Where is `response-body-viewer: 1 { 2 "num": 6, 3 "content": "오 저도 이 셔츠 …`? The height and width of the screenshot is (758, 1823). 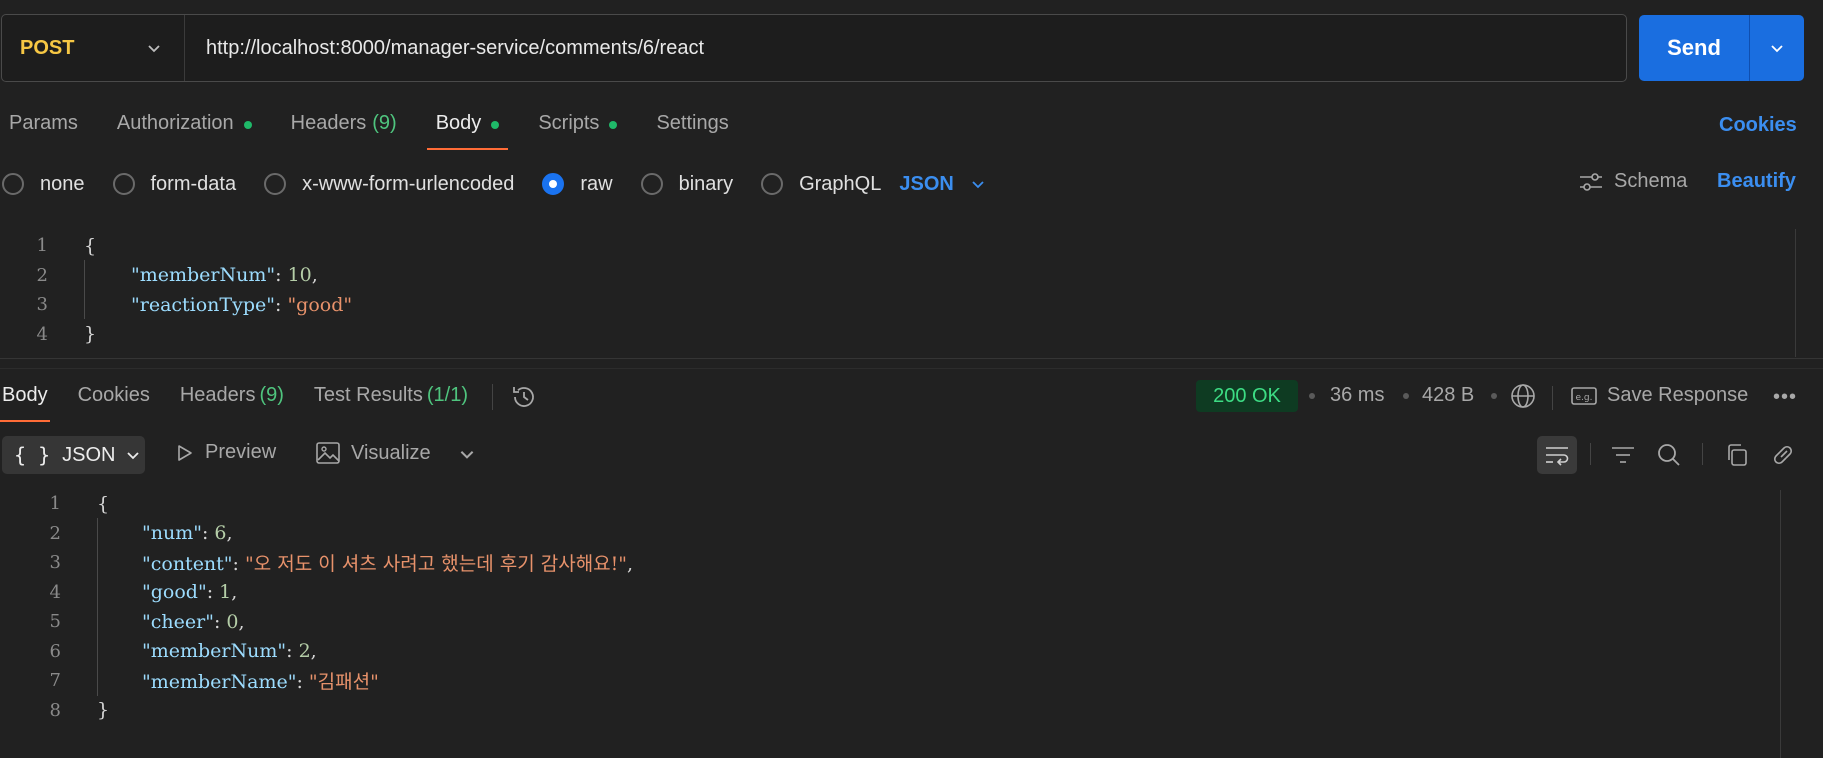 response-body-viewer: 1 { 2 "num": 6, 3 "content": "오 저도 이 셔츠 … is located at coordinates (317, 607).